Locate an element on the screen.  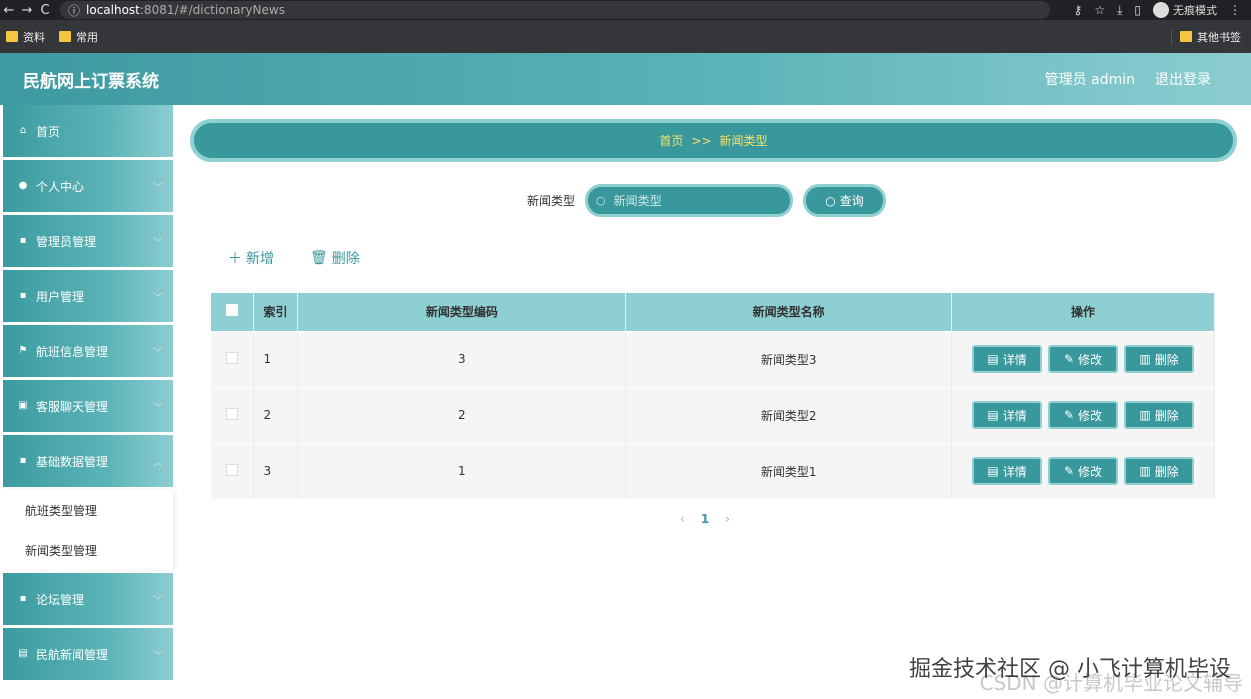
toolbar-actions: ＋ 新增 🗑 删除 is located at coordinates (294, 258).